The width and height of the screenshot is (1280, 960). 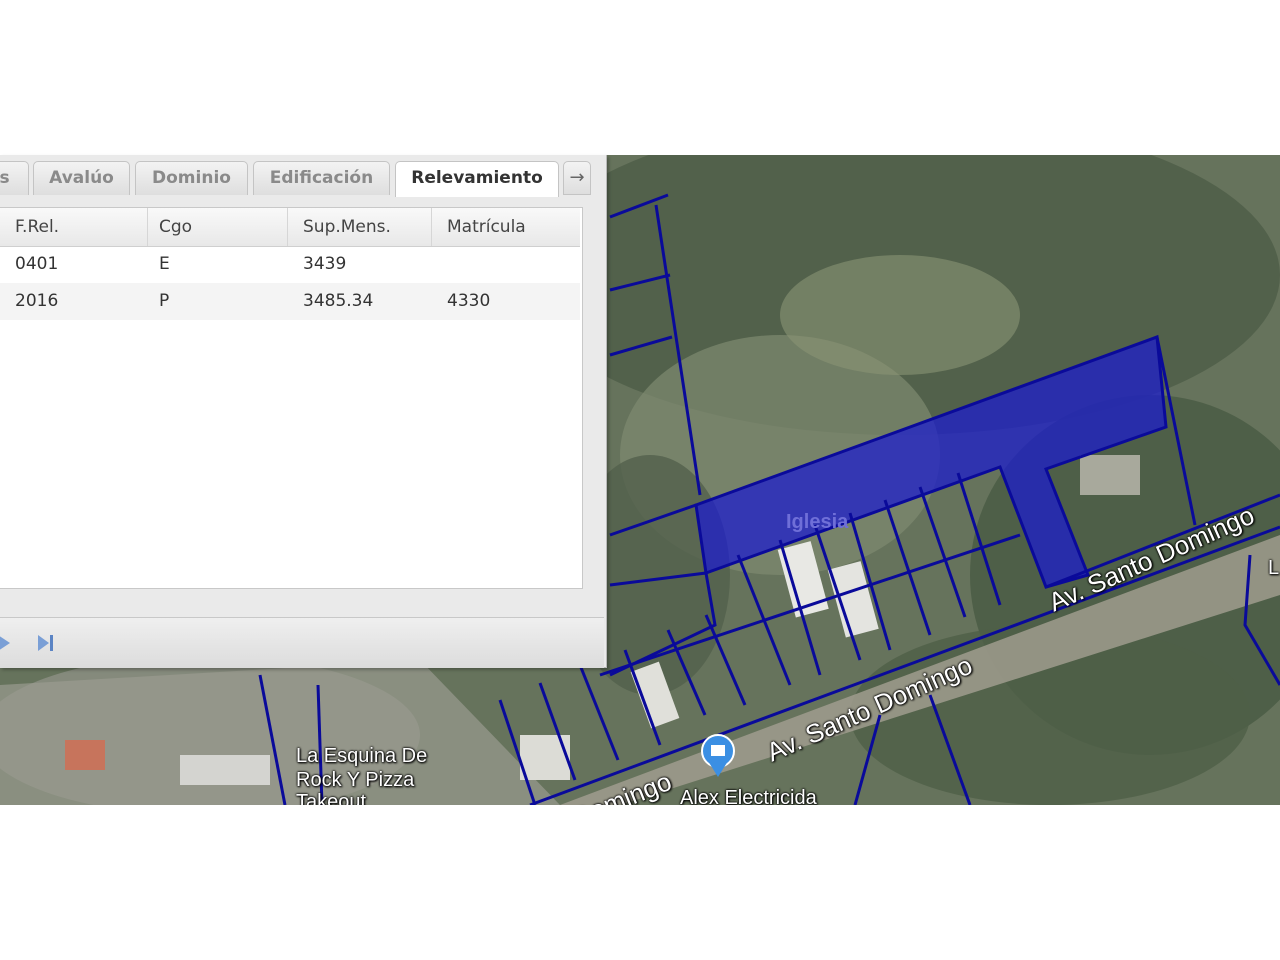 What do you see at coordinates (817, 522) in the screenshot?
I see `place-label: Iglesia` at bounding box center [817, 522].